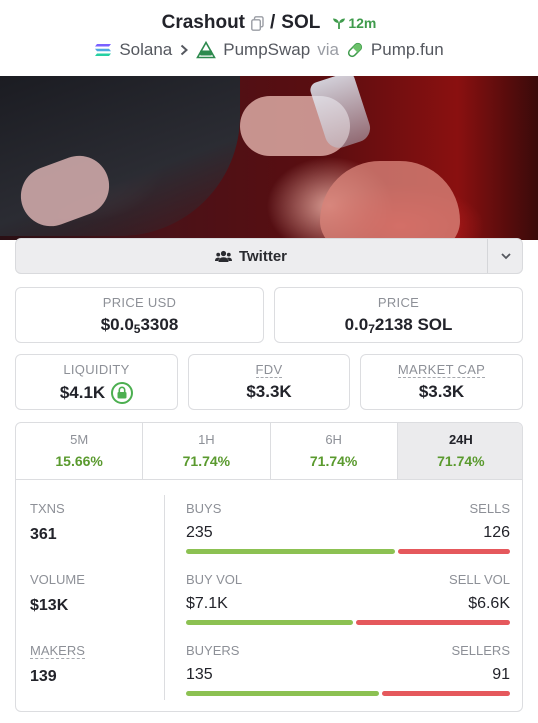 This screenshot has width=538, height=723. I want to click on price-usd-label: PRICE USD, so click(139, 302).